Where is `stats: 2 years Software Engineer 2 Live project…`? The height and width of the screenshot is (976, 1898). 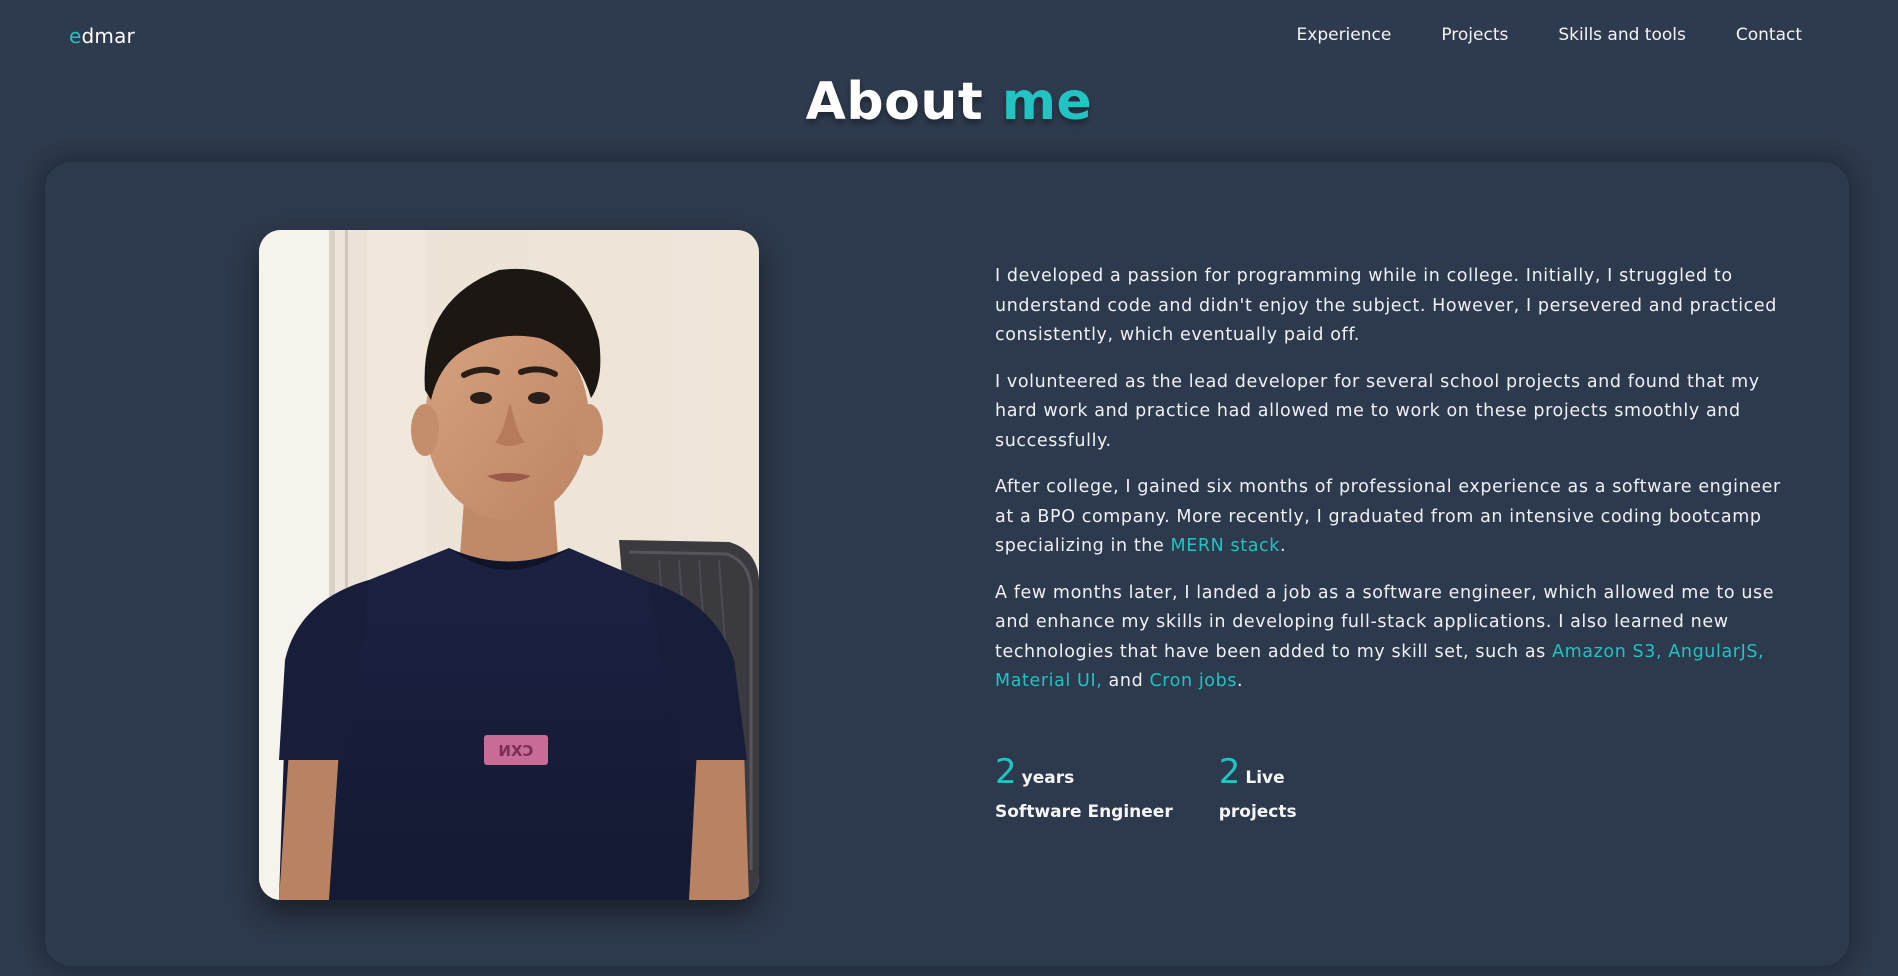
stats: 2 years Software Engineer 2 Live project… is located at coordinates (1146, 787).